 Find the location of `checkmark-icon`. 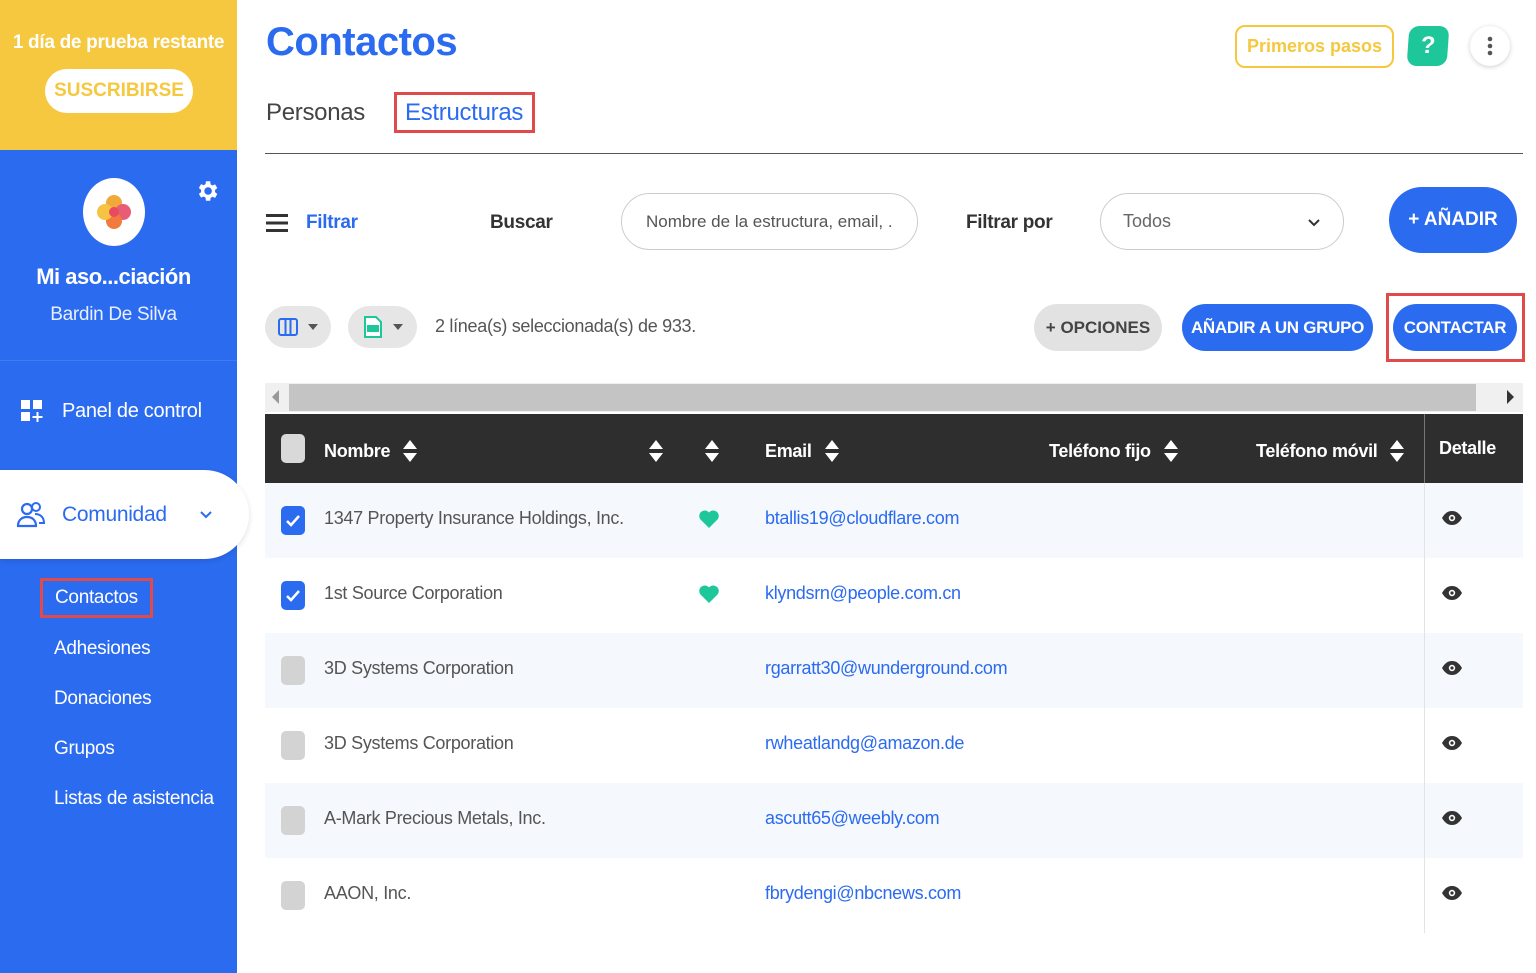

checkmark-icon is located at coordinates (293, 521).